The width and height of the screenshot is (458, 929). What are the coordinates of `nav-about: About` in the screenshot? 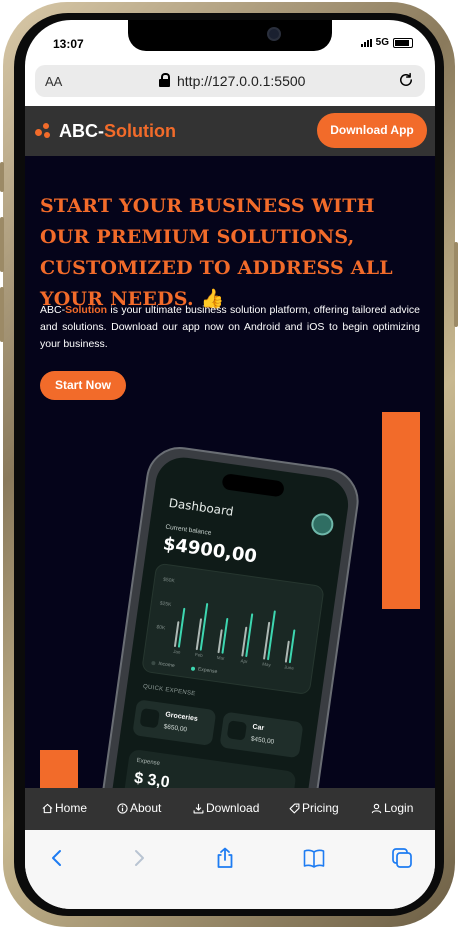 It's located at (139, 808).